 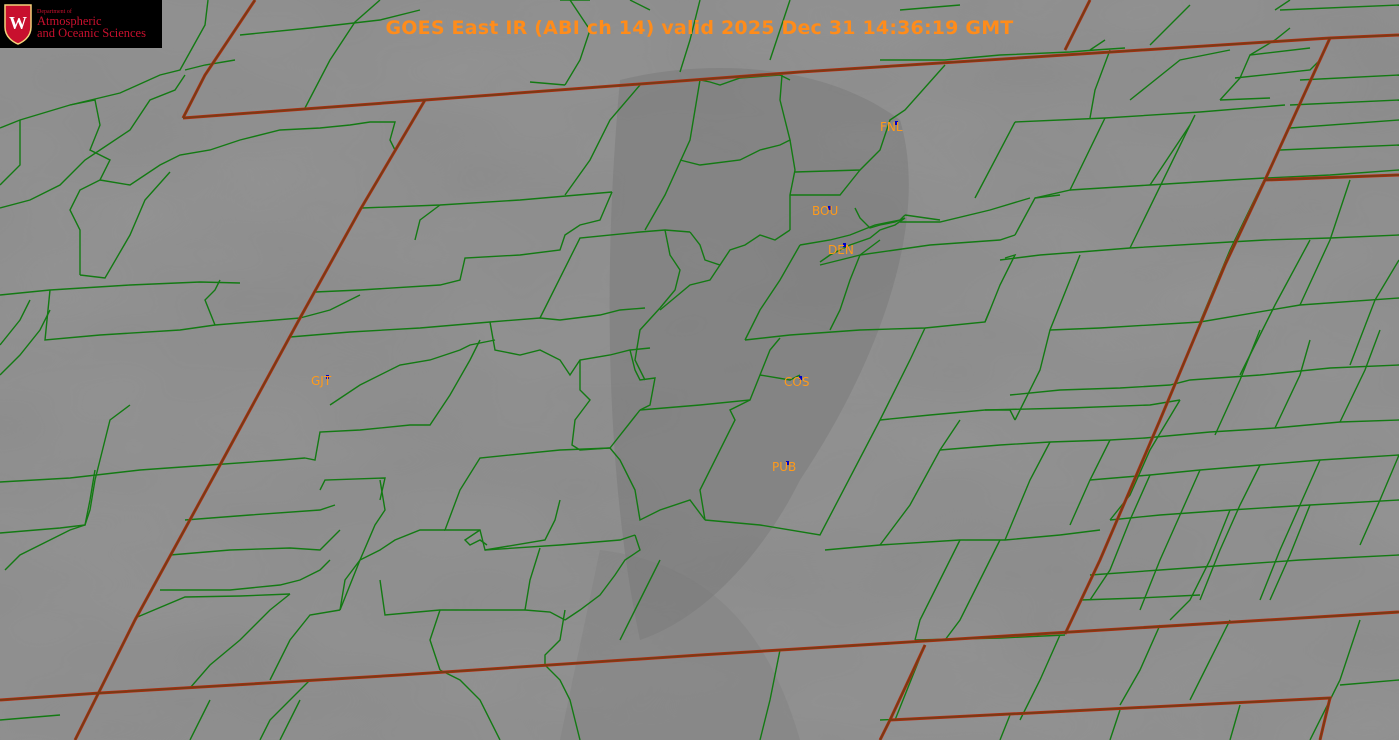 What do you see at coordinates (797, 382) in the screenshot?
I see `station-label-cos: COS` at bounding box center [797, 382].